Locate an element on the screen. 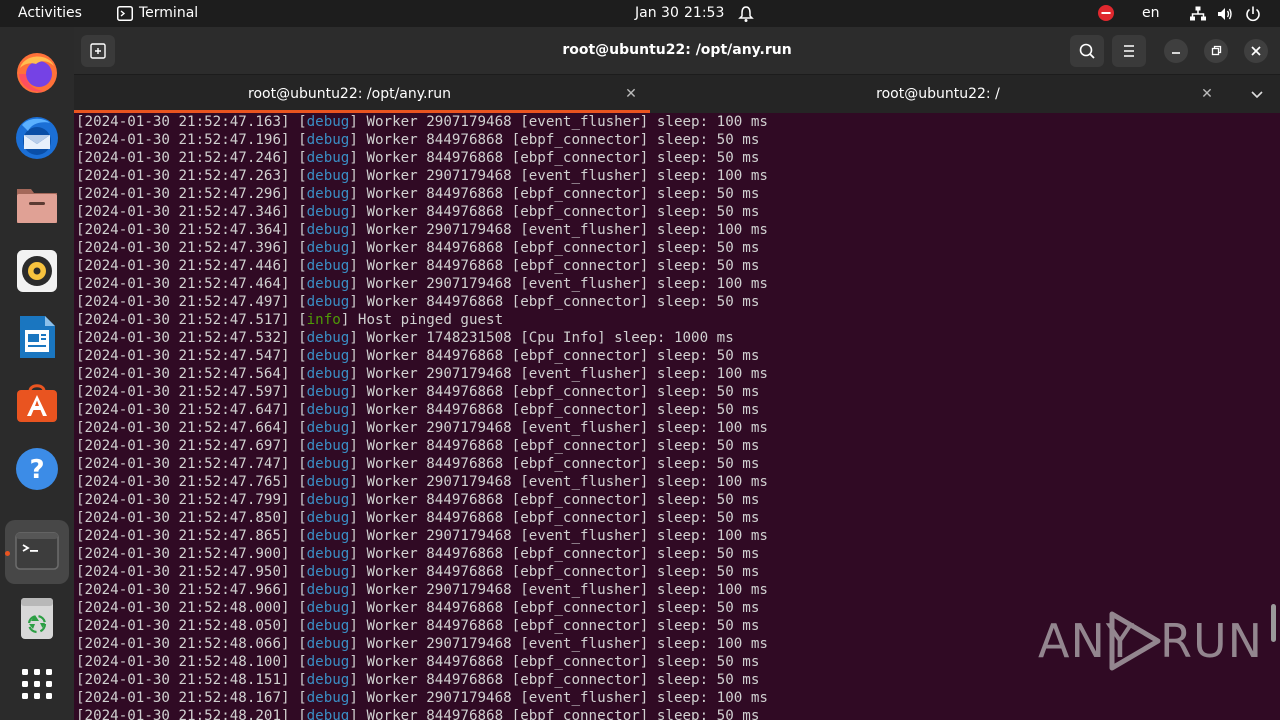 This screenshot has height=720, width=1280. tab-root: root@ubuntu22: / ✕ is located at coordinates (938, 94).